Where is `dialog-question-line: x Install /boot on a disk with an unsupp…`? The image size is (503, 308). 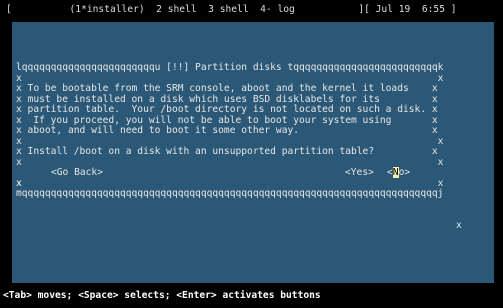 dialog-question-line: x Install /boot on a disk with an unsupp… is located at coordinates (227, 151).